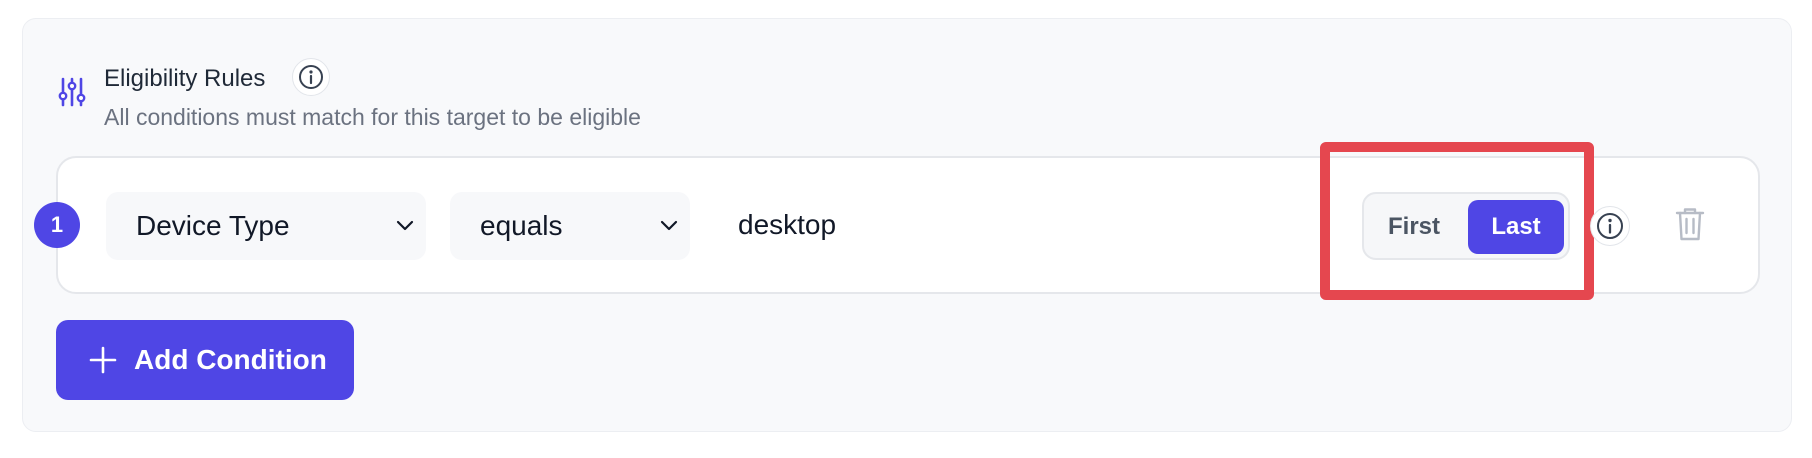  I want to click on toggle-first-button: First, so click(1414, 227).